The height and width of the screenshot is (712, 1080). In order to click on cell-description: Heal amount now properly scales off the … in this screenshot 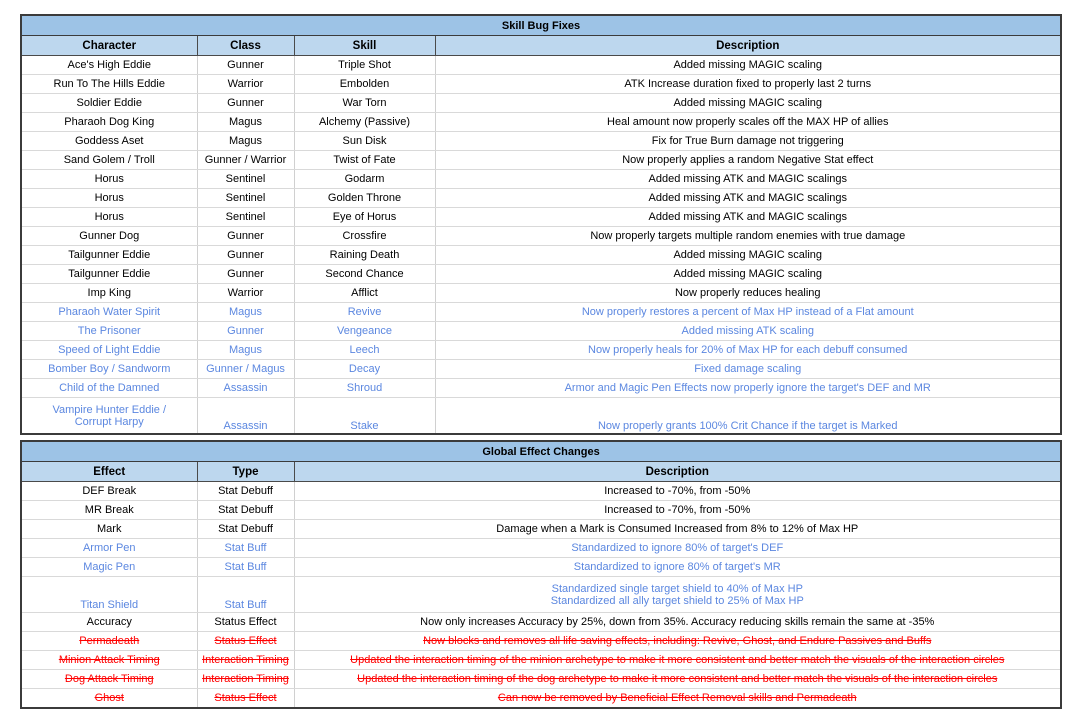, I will do `click(747, 122)`.